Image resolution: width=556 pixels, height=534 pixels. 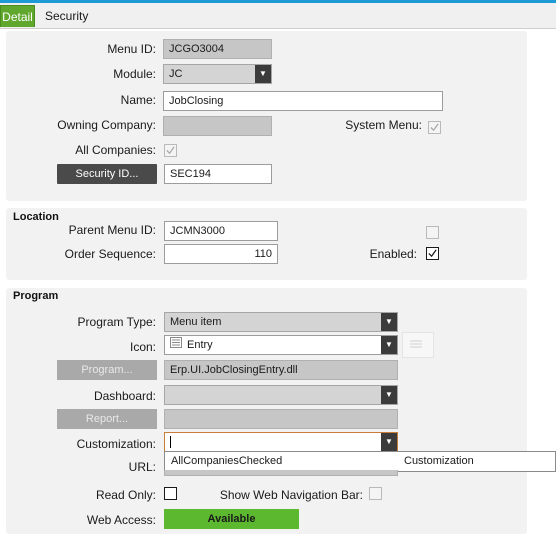 I want to click on show-web-nav-checkbox, so click(x=375, y=493).